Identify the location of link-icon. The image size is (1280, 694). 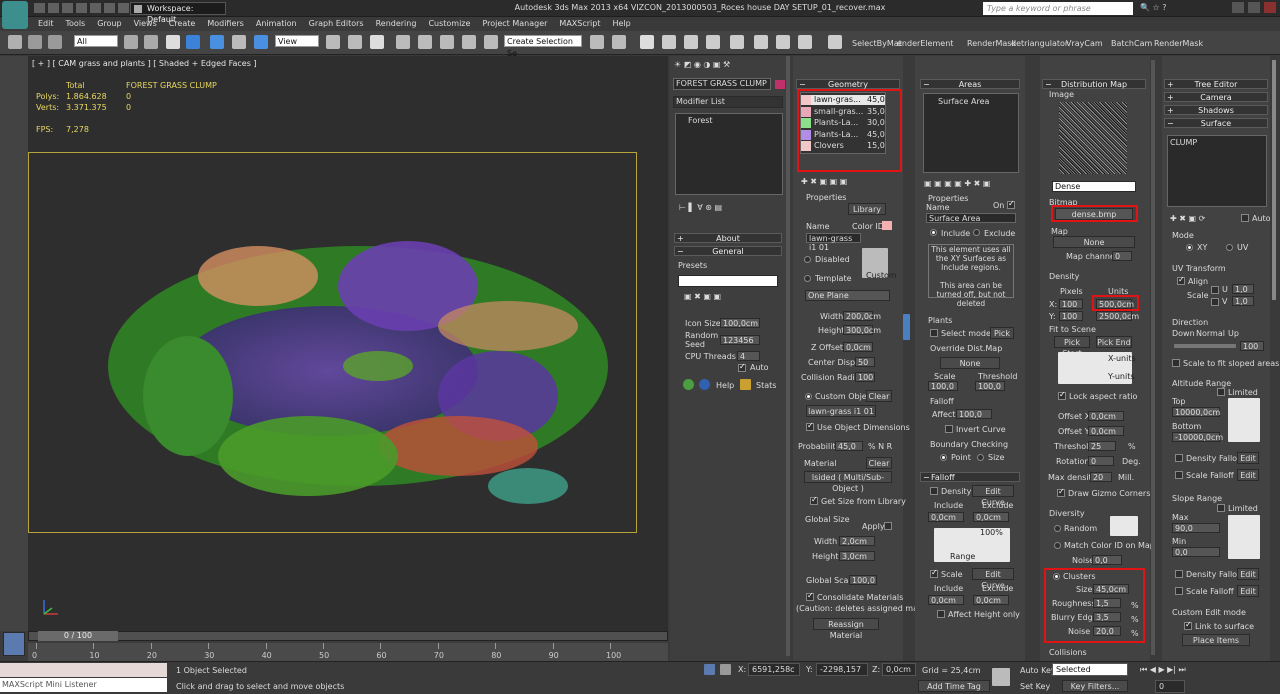
(35, 42).